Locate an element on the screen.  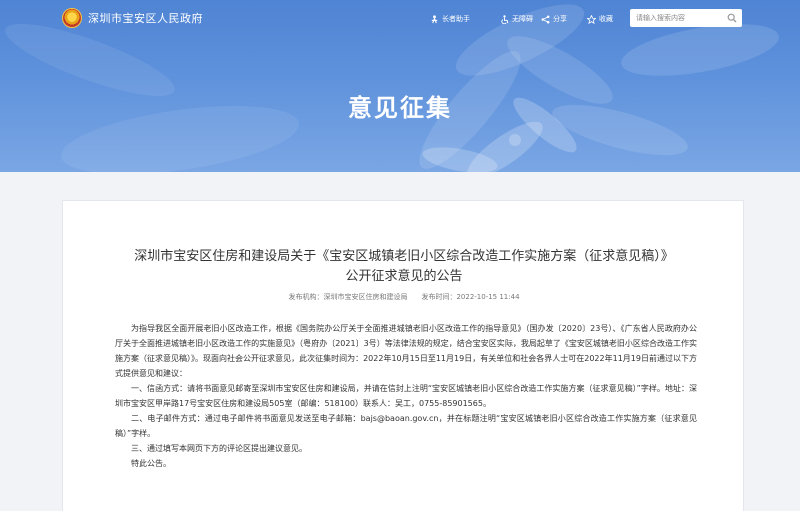
share-button: 分享 is located at coordinates (554, 19).